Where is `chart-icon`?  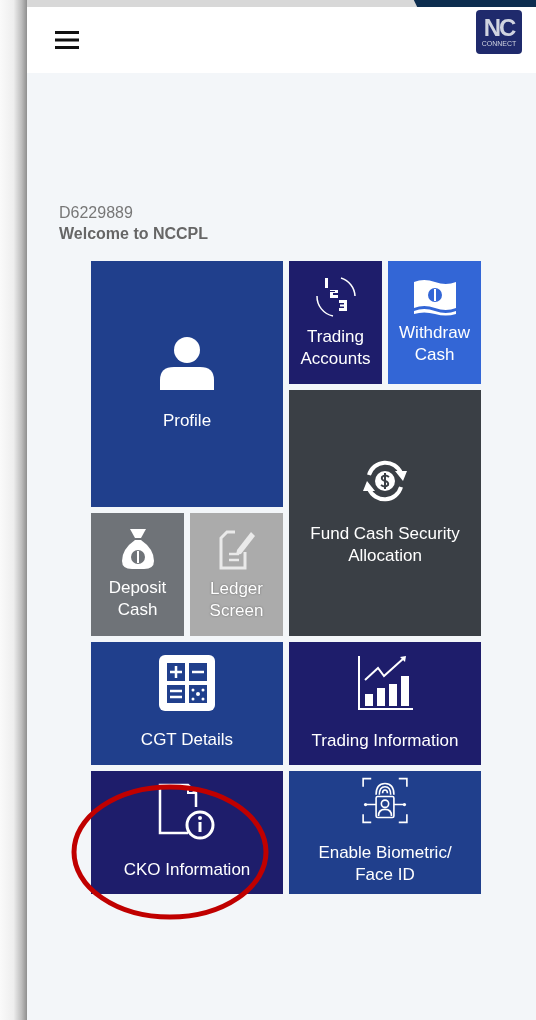 chart-icon is located at coordinates (385, 682).